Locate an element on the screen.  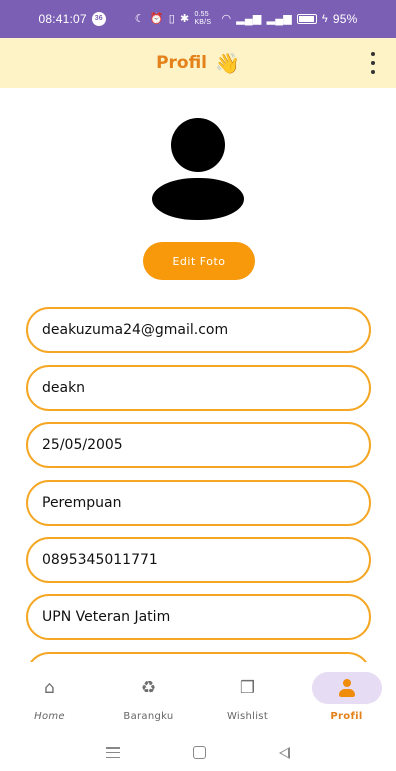
nav-label-profil: Profil is located at coordinates (346, 716).